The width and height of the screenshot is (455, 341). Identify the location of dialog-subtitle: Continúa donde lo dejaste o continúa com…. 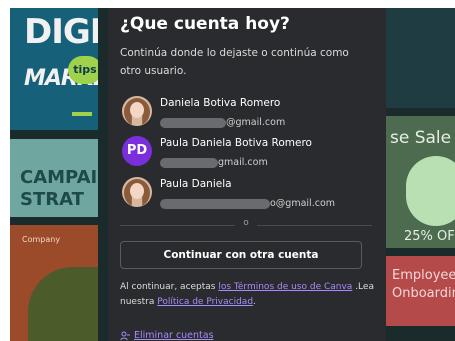
(234, 62).